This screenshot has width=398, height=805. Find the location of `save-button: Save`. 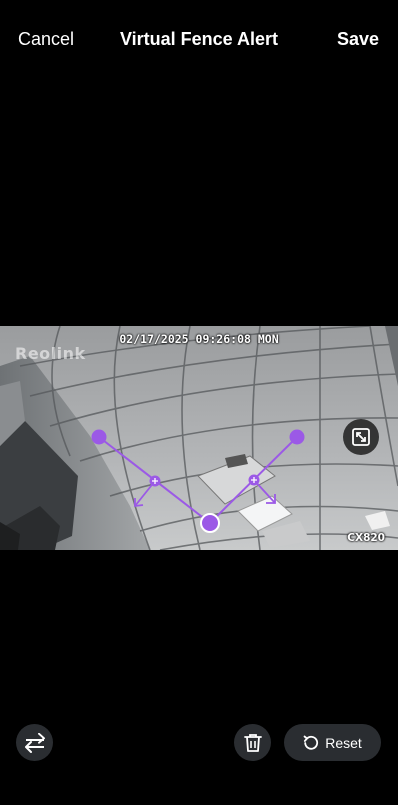

save-button: Save is located at coordinates (358, 39).